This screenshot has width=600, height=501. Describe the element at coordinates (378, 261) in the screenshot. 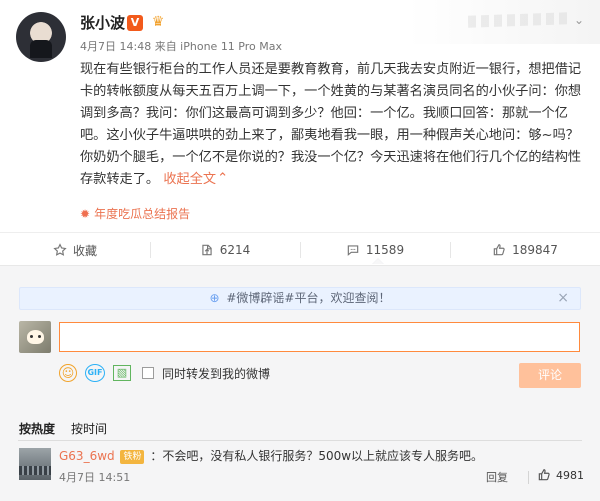

I see `comment-tab-pointer` at that location.